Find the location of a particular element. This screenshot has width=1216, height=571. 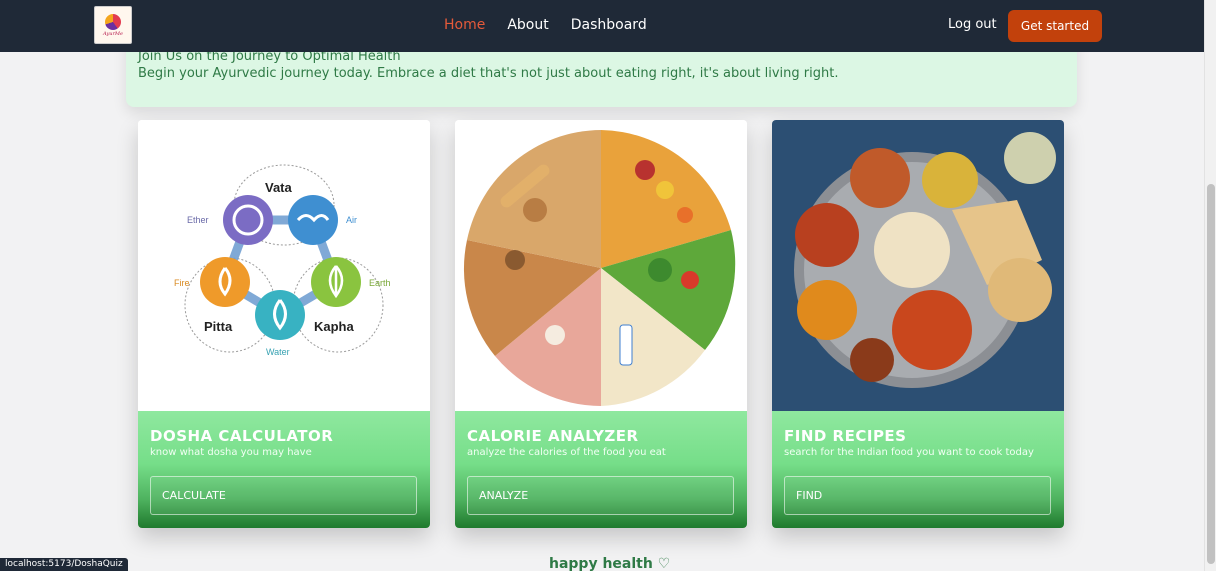

logo-mark-icon is located at coordinates (113, 21).